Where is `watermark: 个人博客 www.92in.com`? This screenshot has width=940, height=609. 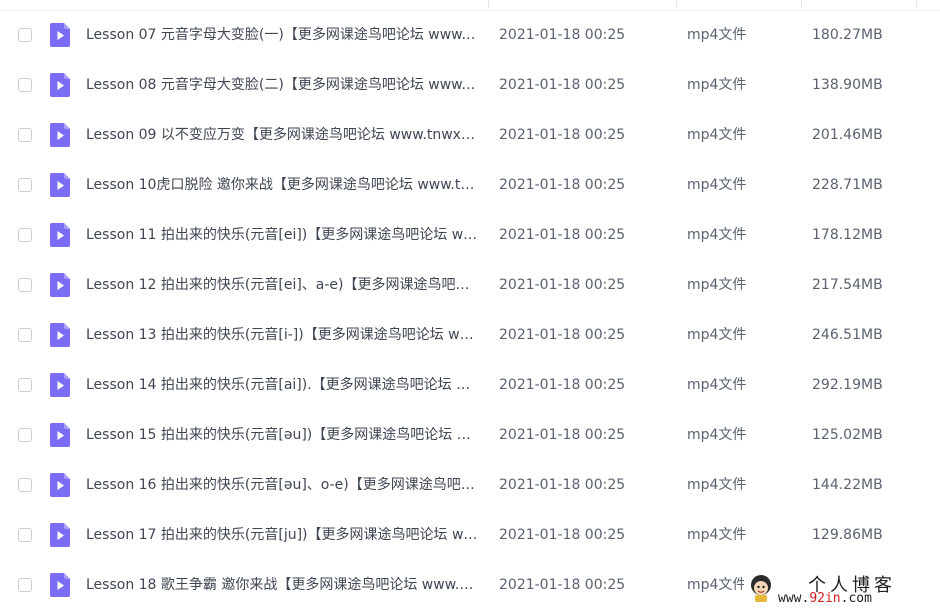
watermark: 个人博客 www.92in.com is located at coordinates (842, 589).